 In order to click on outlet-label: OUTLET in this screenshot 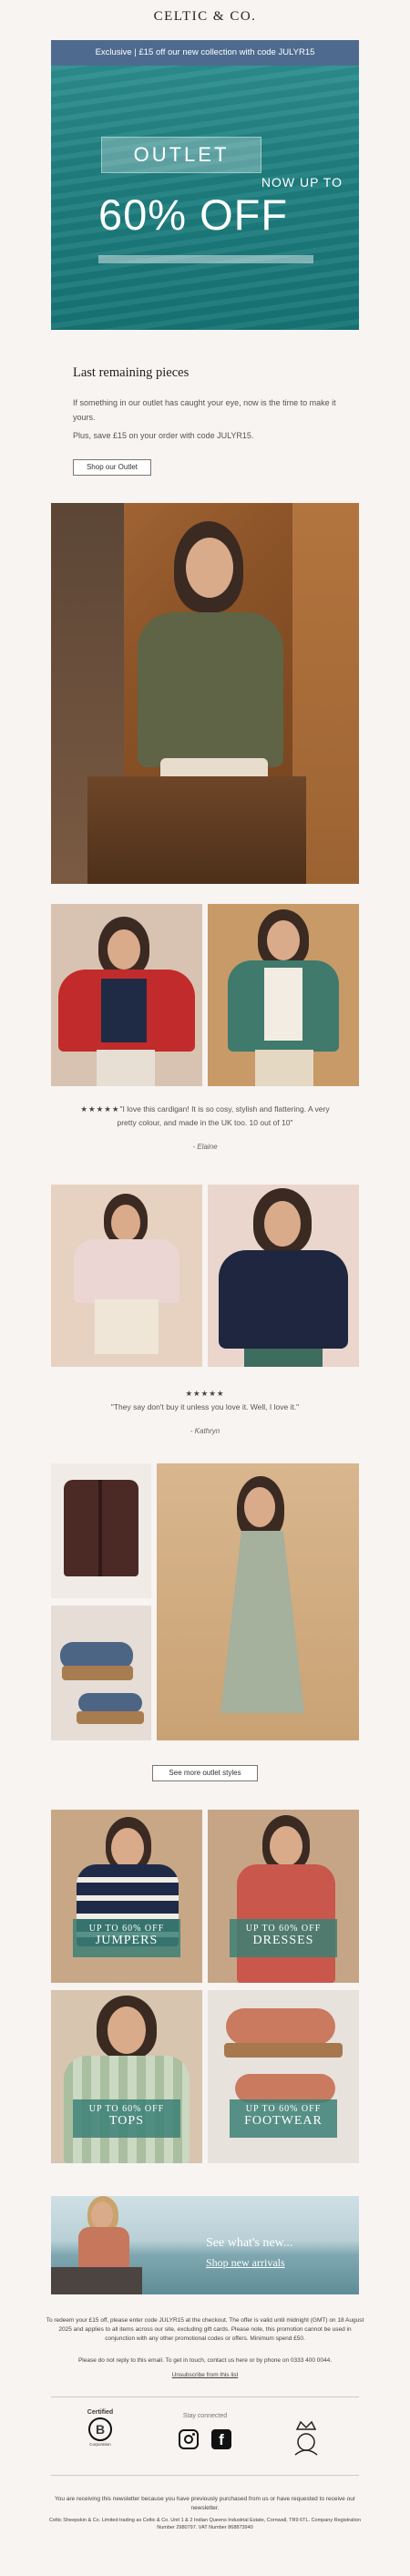, I will do `click(181, 155)`.